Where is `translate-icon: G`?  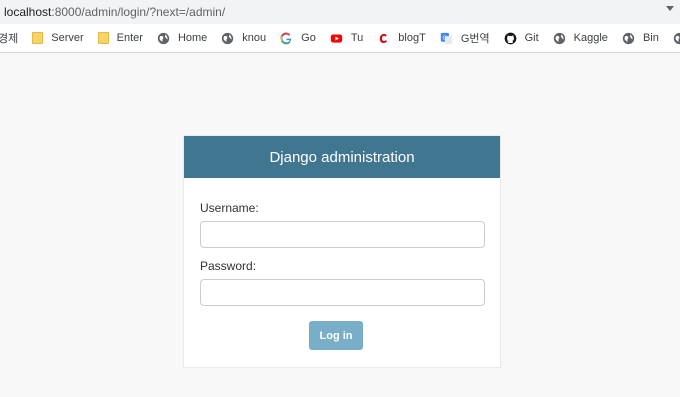
translate-icon: G is located at coordinates (446, 38).